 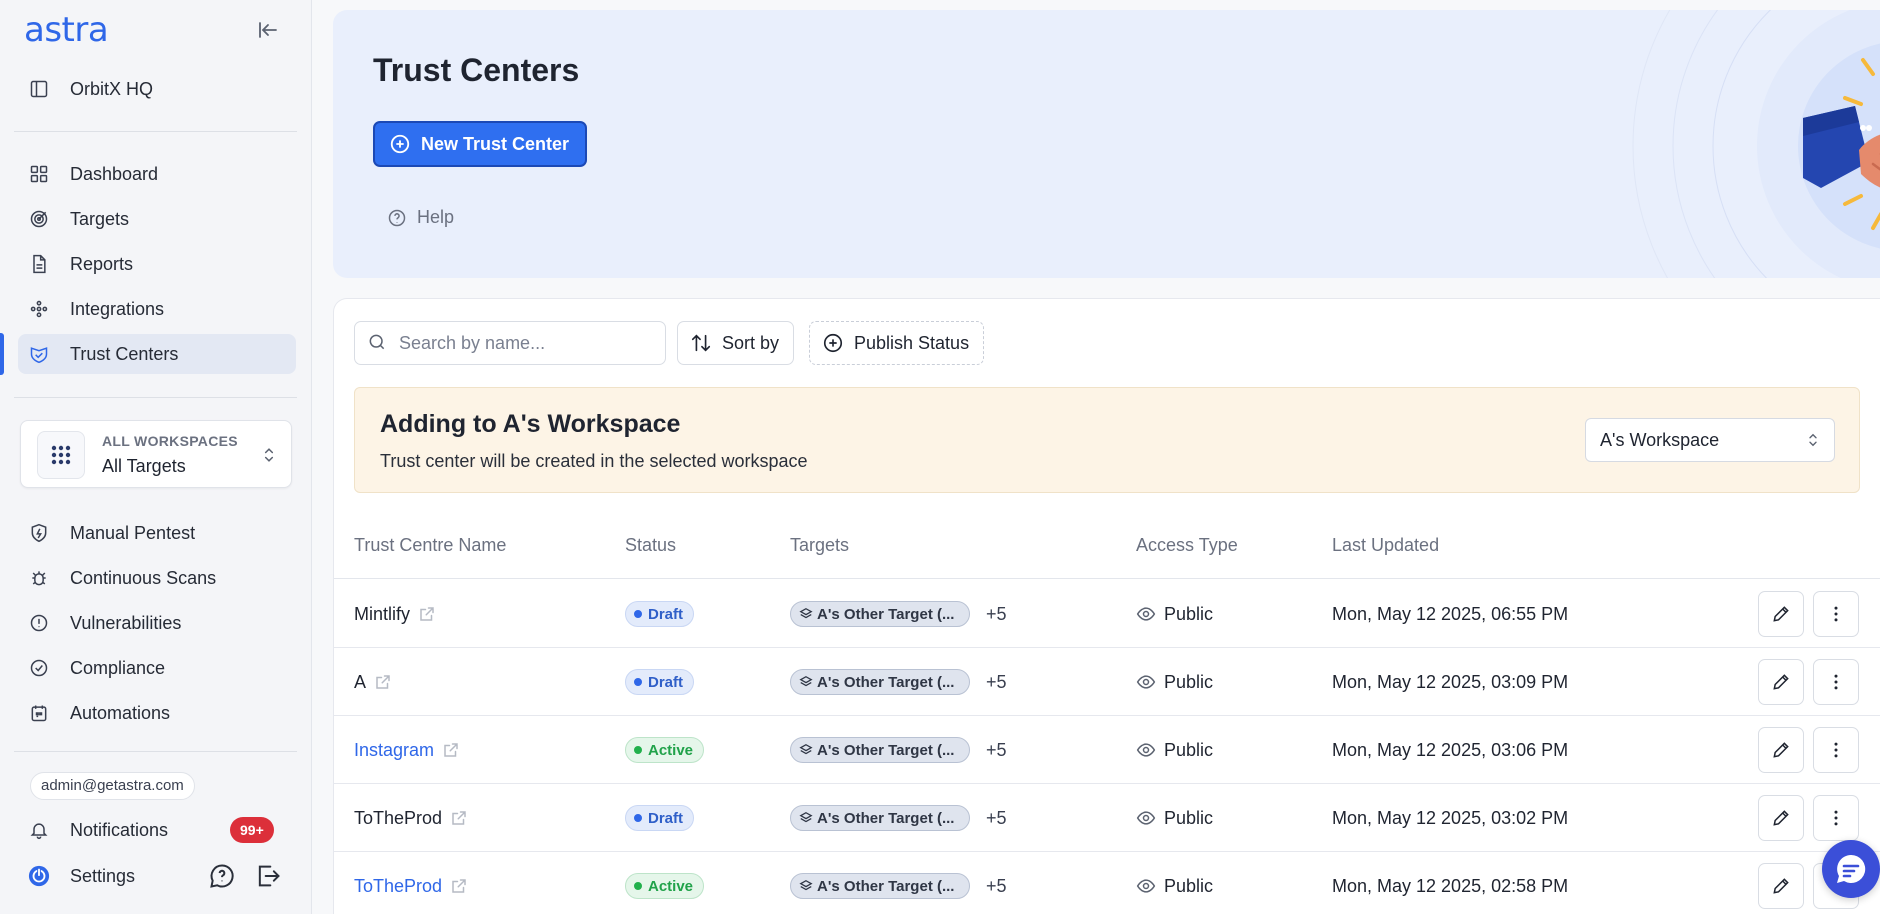 I want to click on hero-illustration, so click(x=1756, y=144).